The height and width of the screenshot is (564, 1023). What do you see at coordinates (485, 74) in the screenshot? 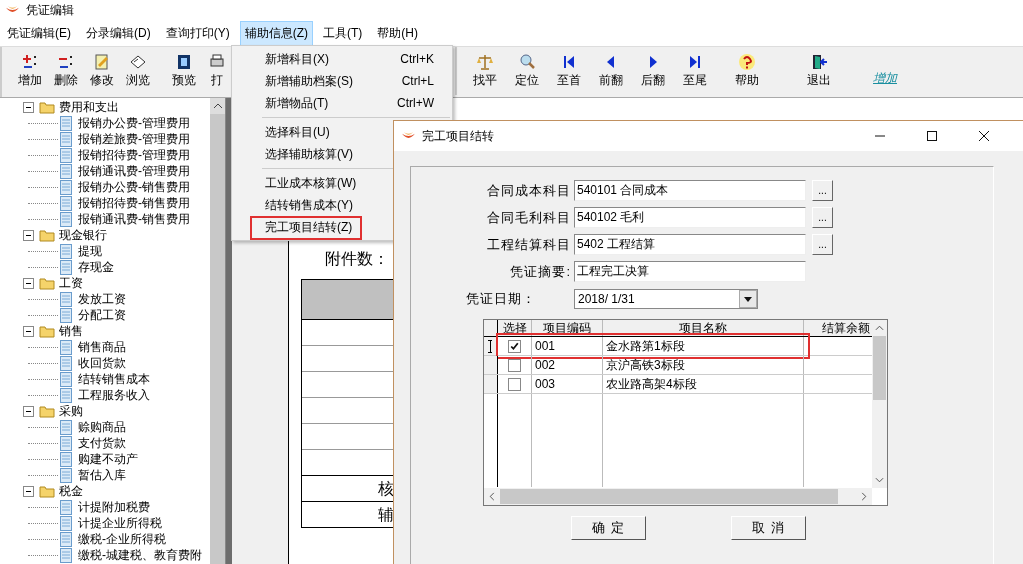
I see `toolbar-button: 找平` at bounding box center [485, 74].